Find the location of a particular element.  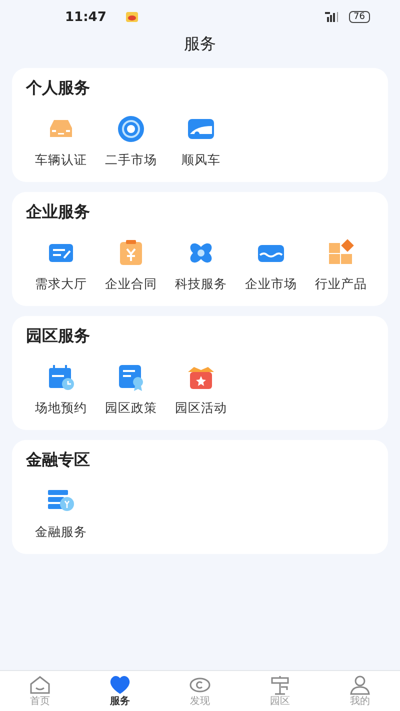

home-icon is located at coordinates (40, 684).